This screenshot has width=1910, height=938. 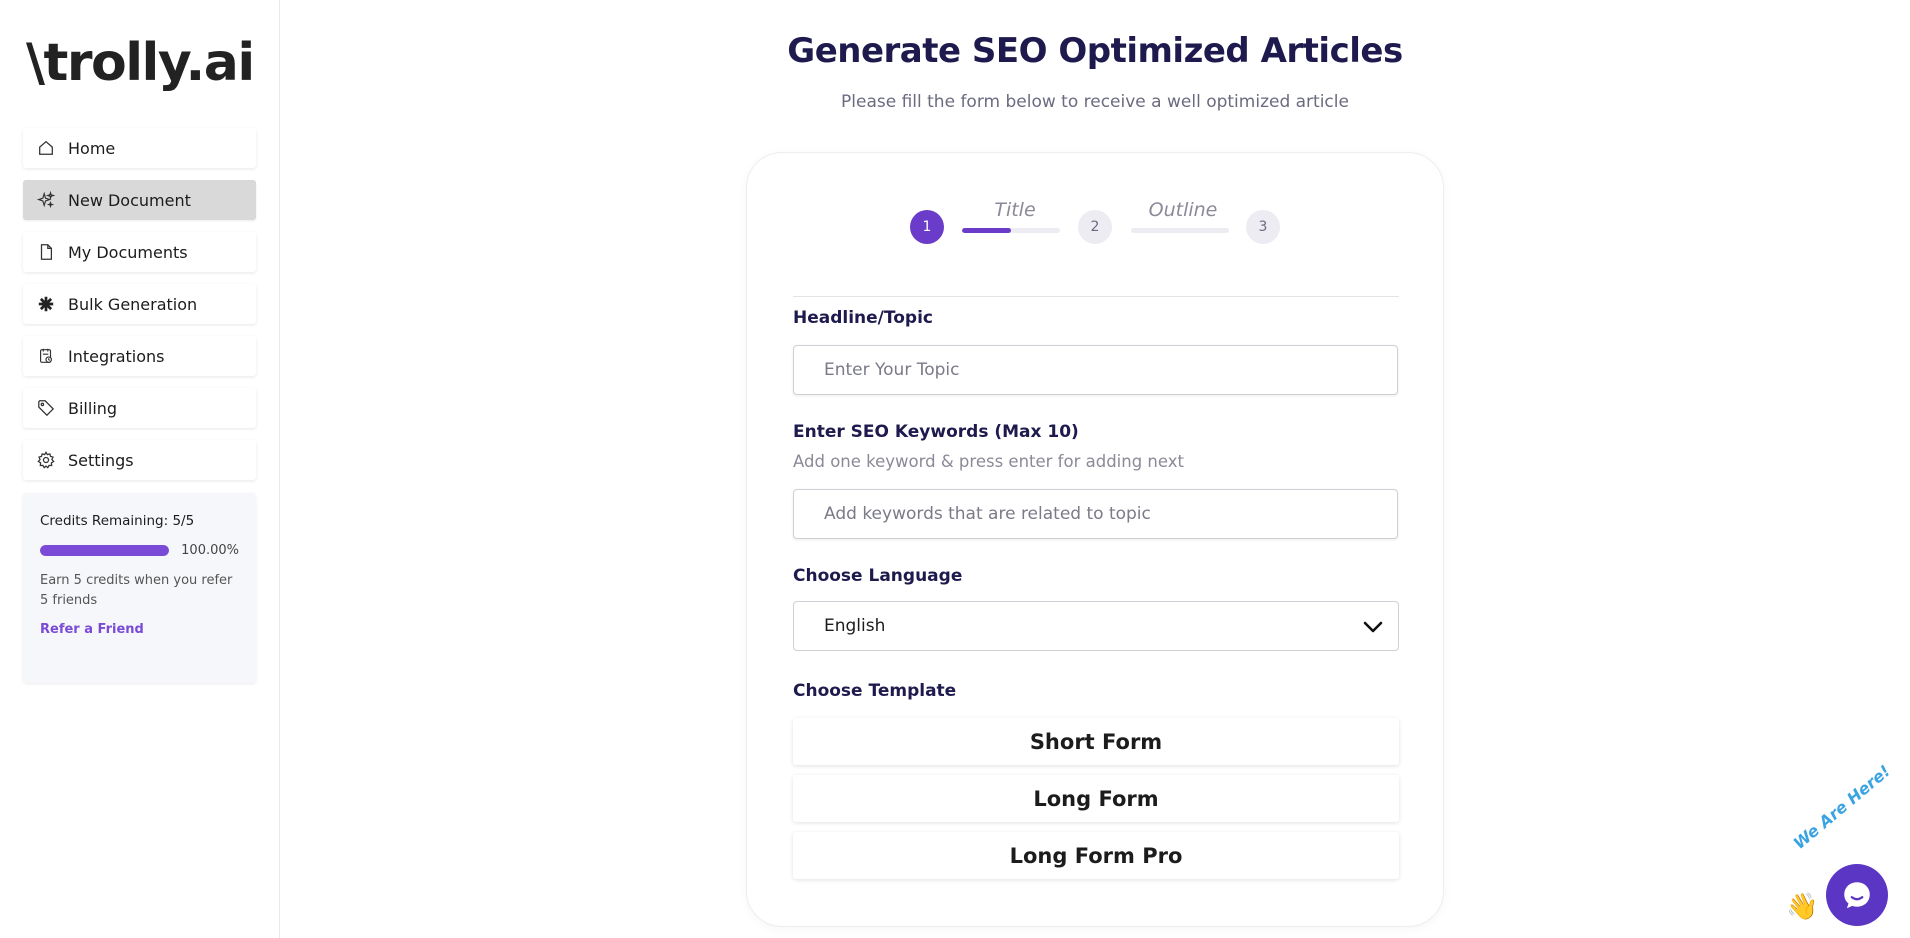 I want to click on sidebar-item-label: New Document, so click(x=129, y=200).